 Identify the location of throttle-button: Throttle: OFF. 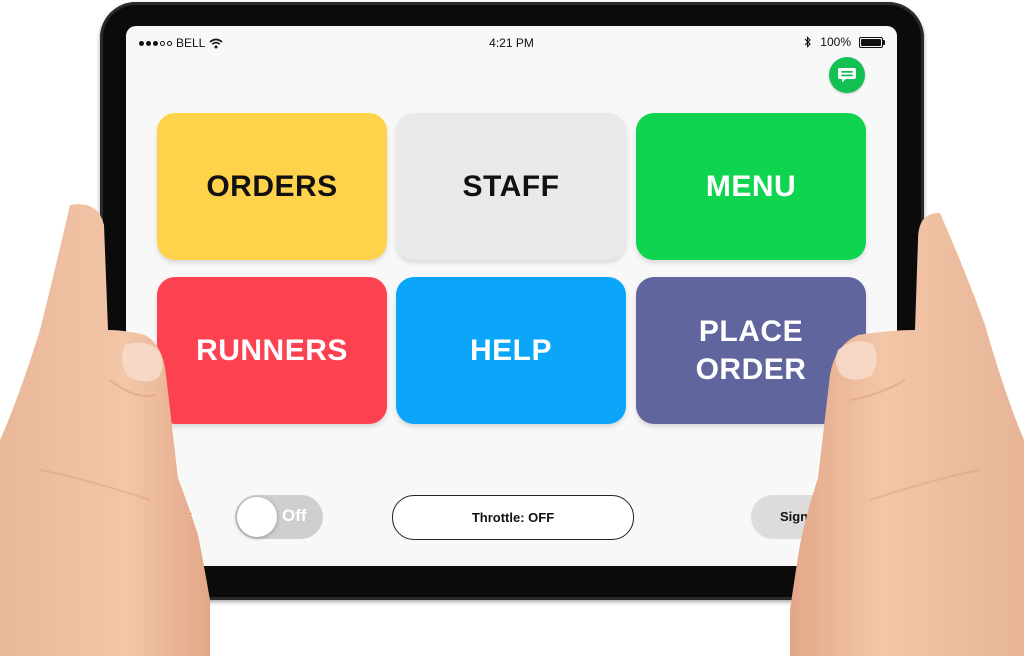
(513, 517).